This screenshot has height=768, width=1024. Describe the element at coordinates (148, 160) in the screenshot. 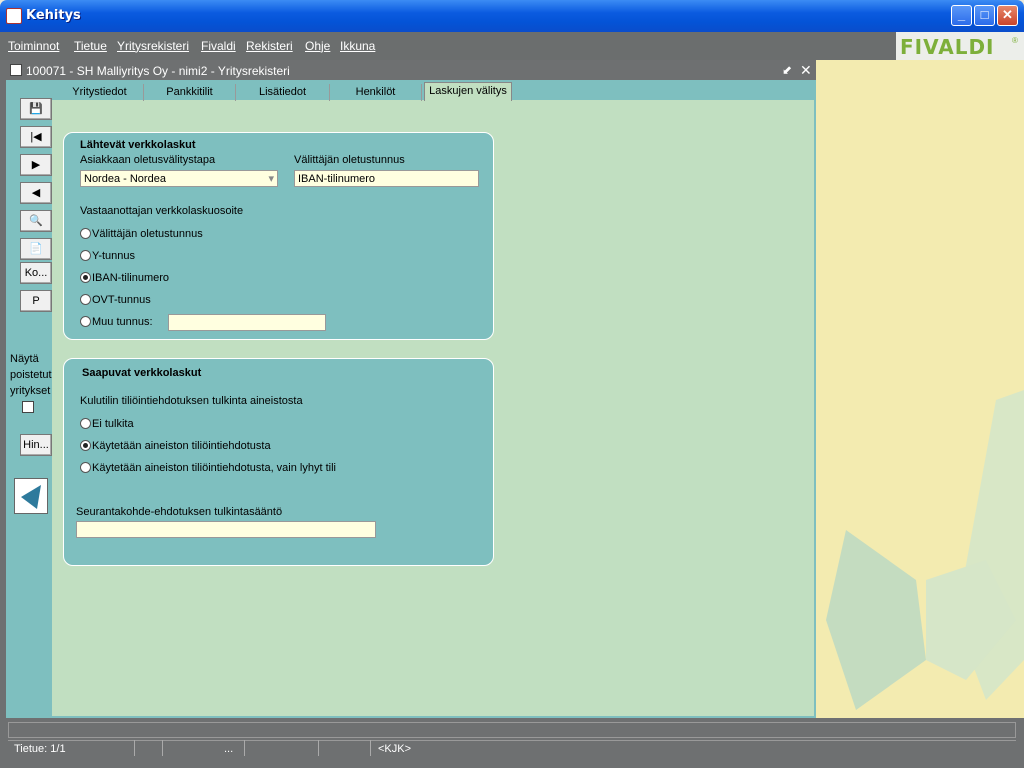

I see `customer-method-label: Asiakkaan oletusvälitystapa` at that location.